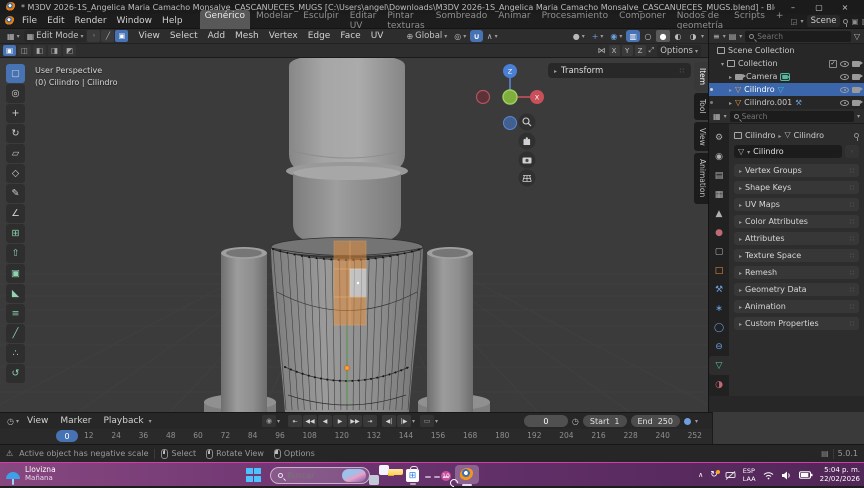  What do you see at coordinates (354, 475) in the screenshot?
I see `search-highlight-image` at bounding box center [354, 475].